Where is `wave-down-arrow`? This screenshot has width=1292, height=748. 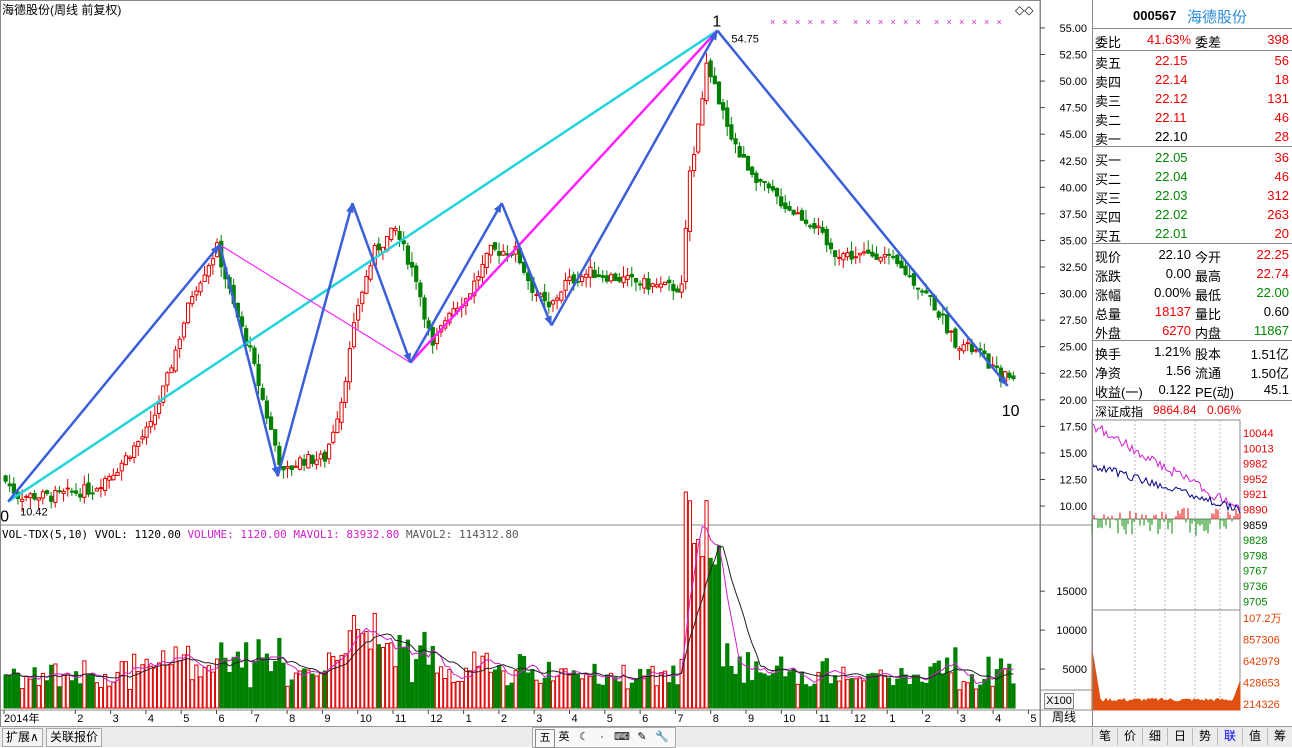 wave-down-arrow is located at coordinates (248, 360).